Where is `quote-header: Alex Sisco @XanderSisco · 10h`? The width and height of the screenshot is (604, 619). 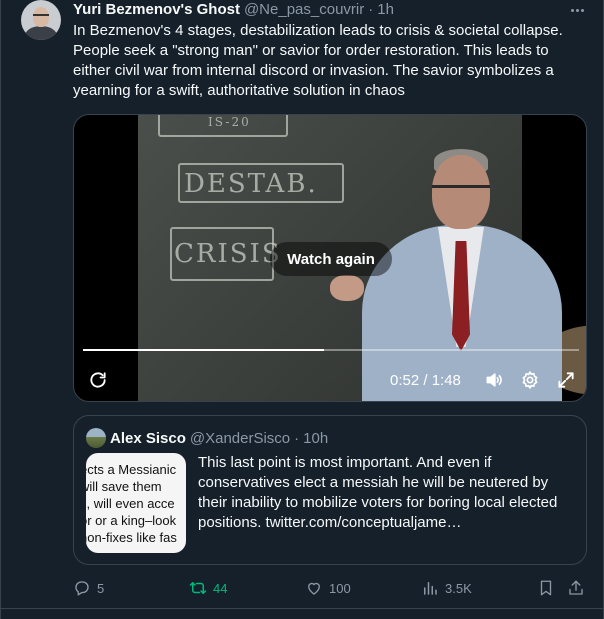 quote-header: Alex Sisco @XanderSisco · 10h is located at coordinates (219, 438).